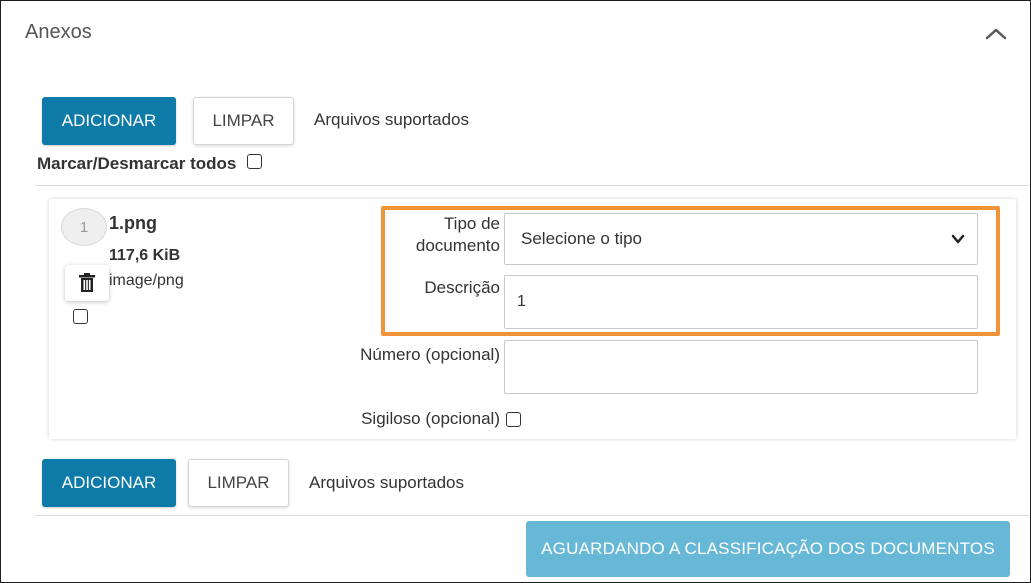 This screenshot has width=1031, height=583. Describe the element at coordinates (532, 185) in the screenshot. I see `divider` at that location.